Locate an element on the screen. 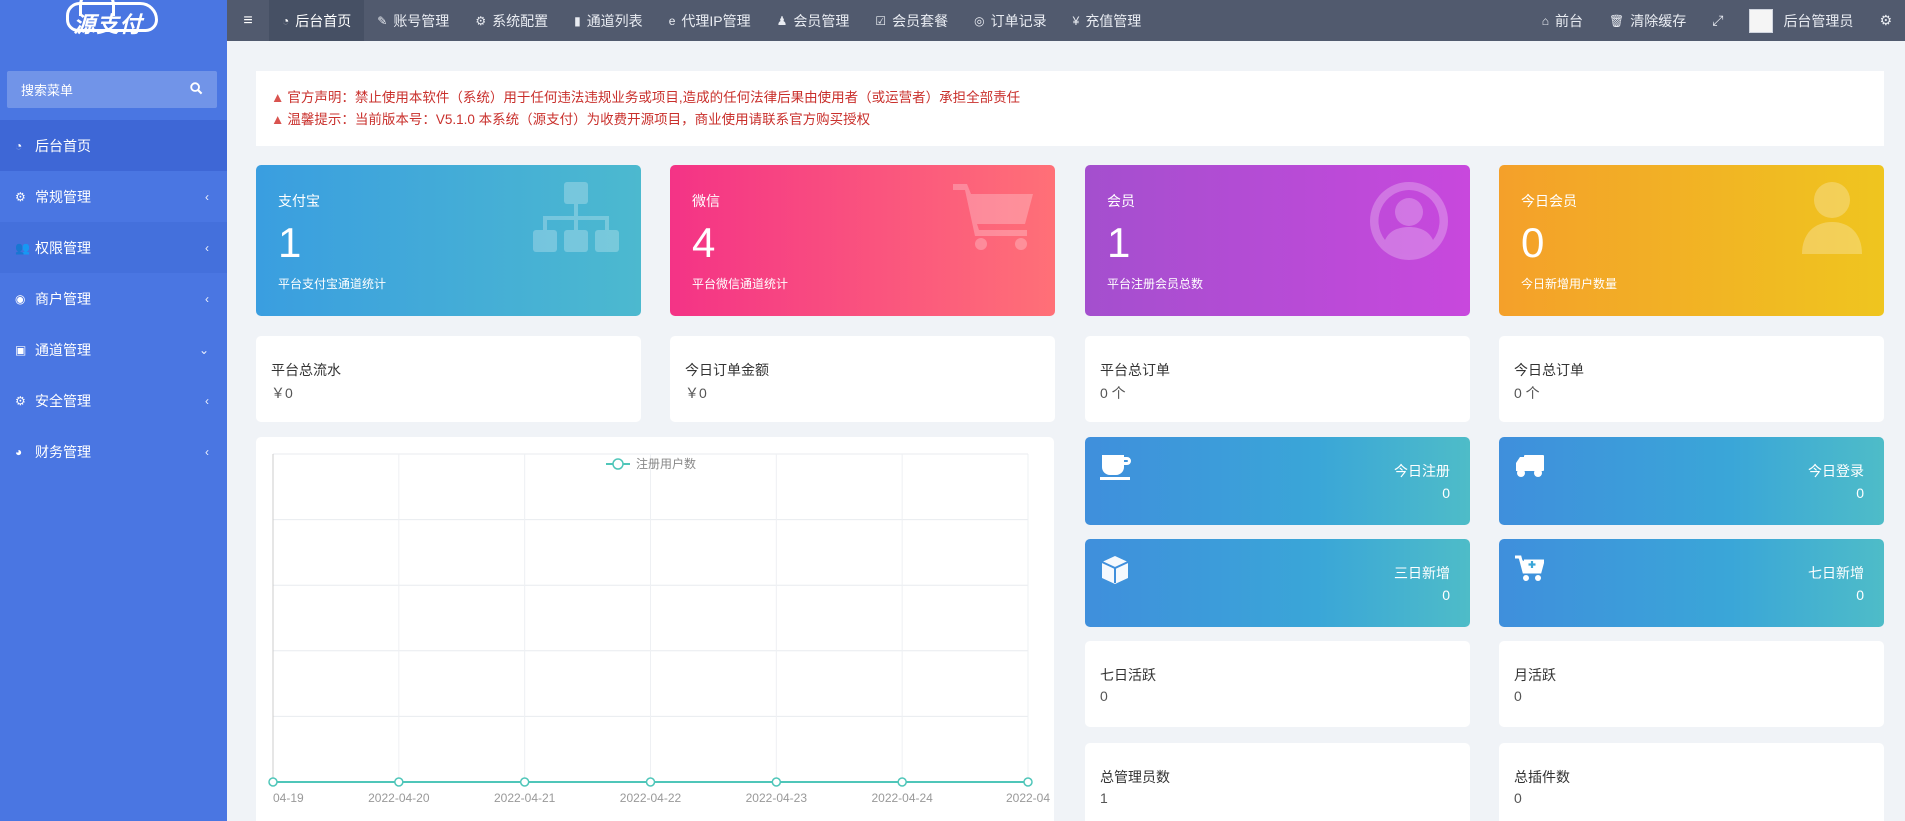 Image resolution: width=1905 pixels, height=821 pixels. nav-tab-label: 系统配置 is located at coordinates (520, 20).